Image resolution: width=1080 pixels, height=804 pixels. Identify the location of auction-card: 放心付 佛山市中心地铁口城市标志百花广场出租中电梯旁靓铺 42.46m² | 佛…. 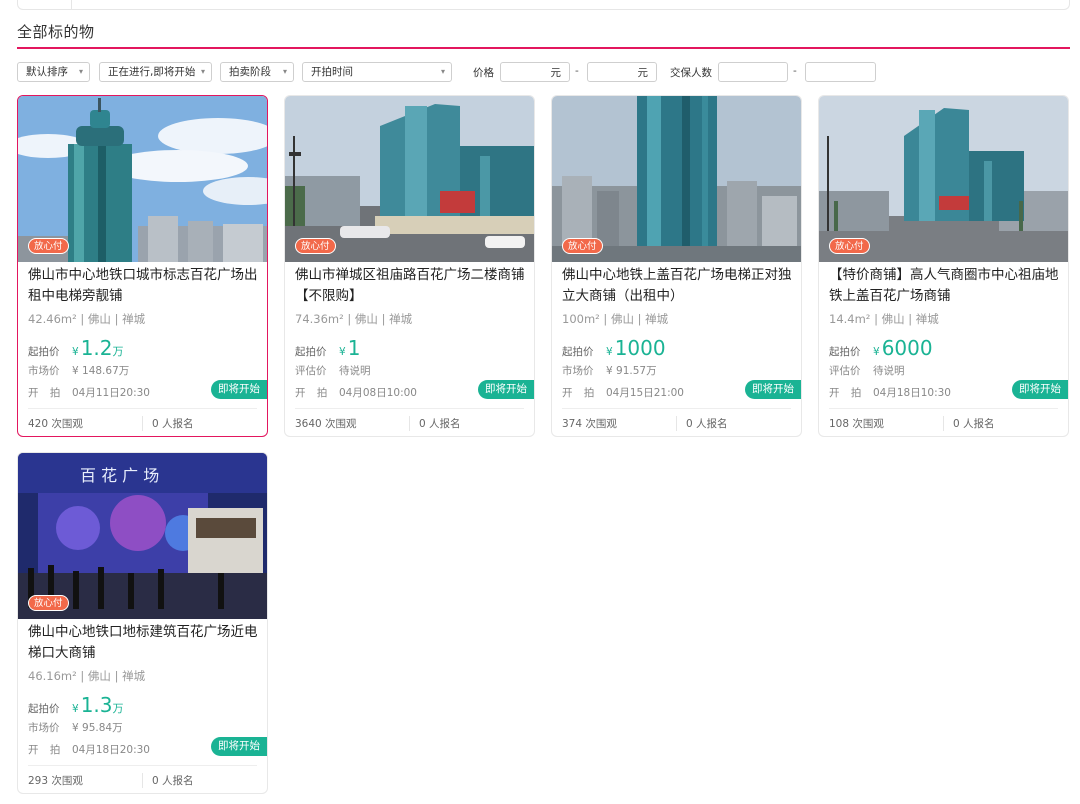
(142, 266).